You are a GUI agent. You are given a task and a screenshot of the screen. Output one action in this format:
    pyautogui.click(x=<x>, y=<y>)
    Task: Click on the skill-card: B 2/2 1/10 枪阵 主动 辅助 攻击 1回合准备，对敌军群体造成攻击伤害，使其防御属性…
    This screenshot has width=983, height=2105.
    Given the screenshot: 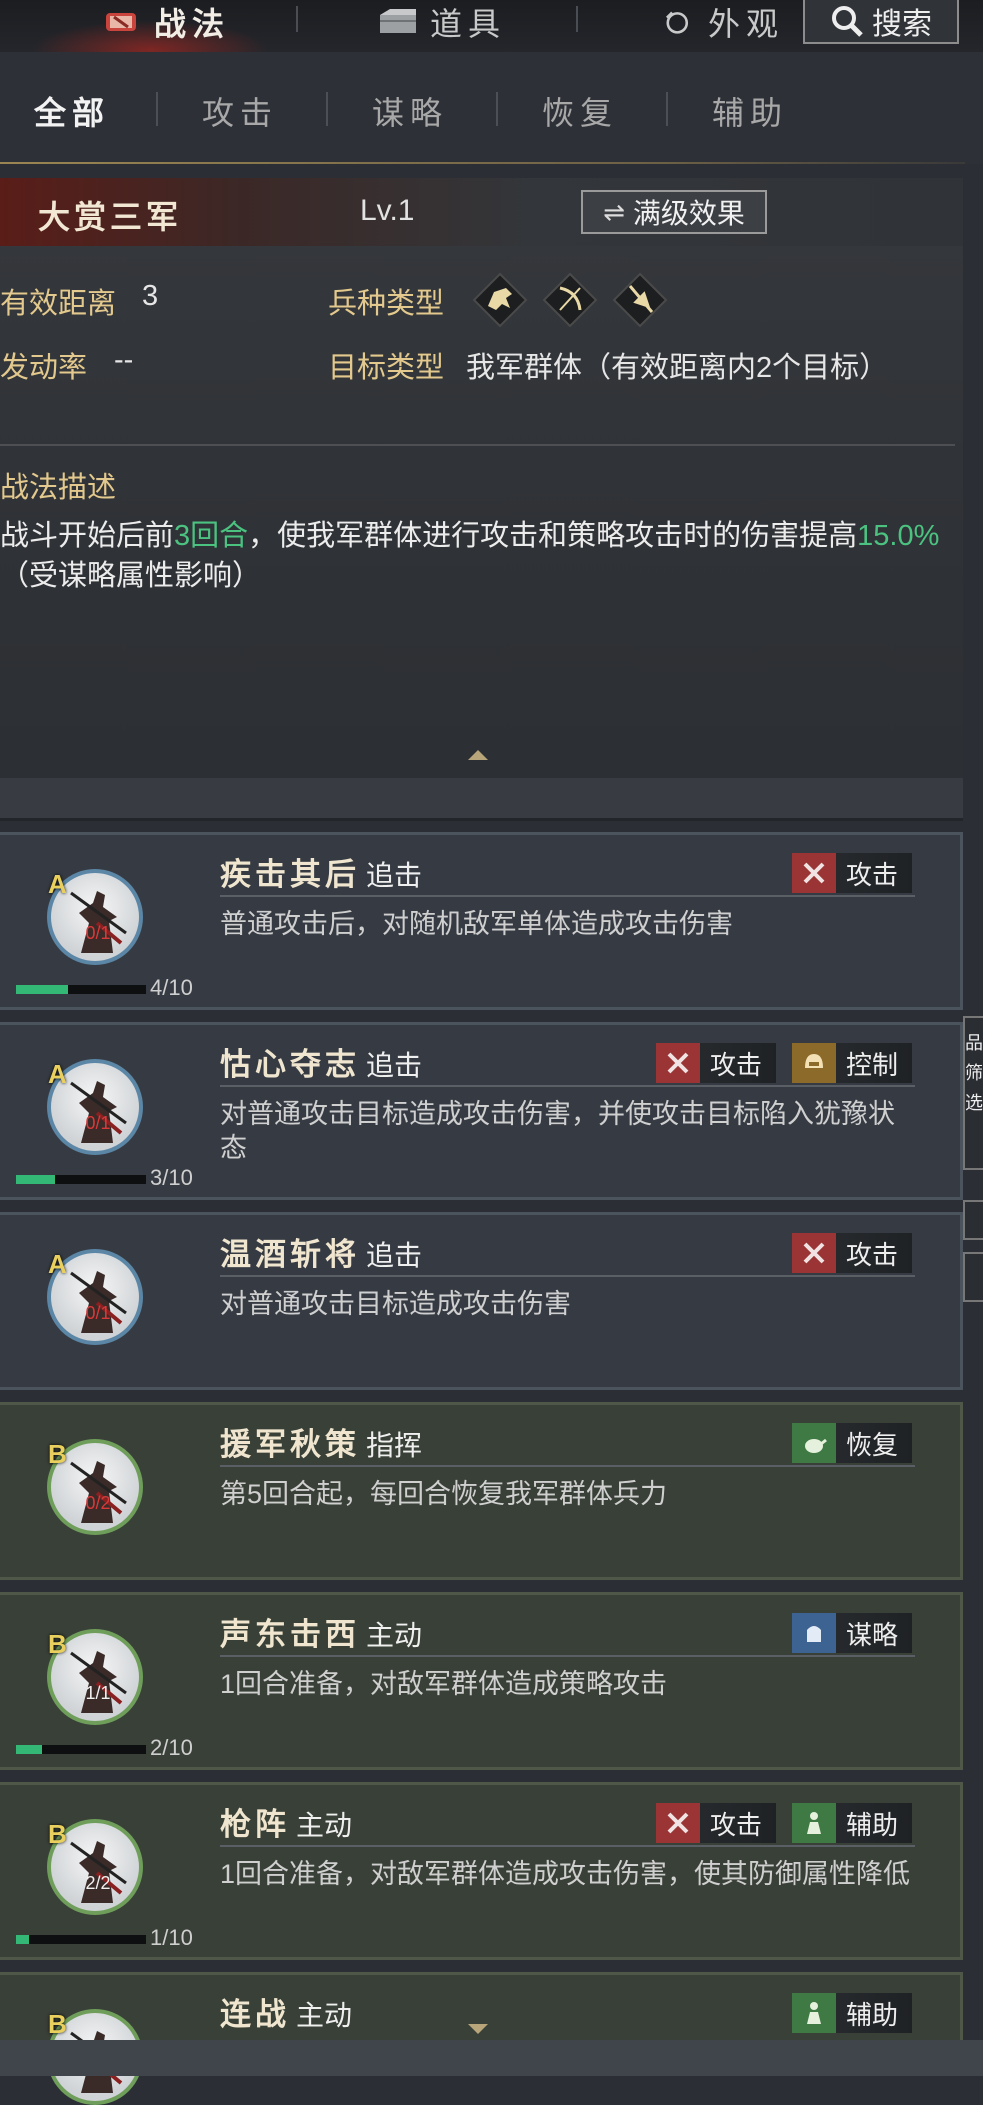 What is the action you would take?
    pyautogui.click(x=481, y=1871)
    